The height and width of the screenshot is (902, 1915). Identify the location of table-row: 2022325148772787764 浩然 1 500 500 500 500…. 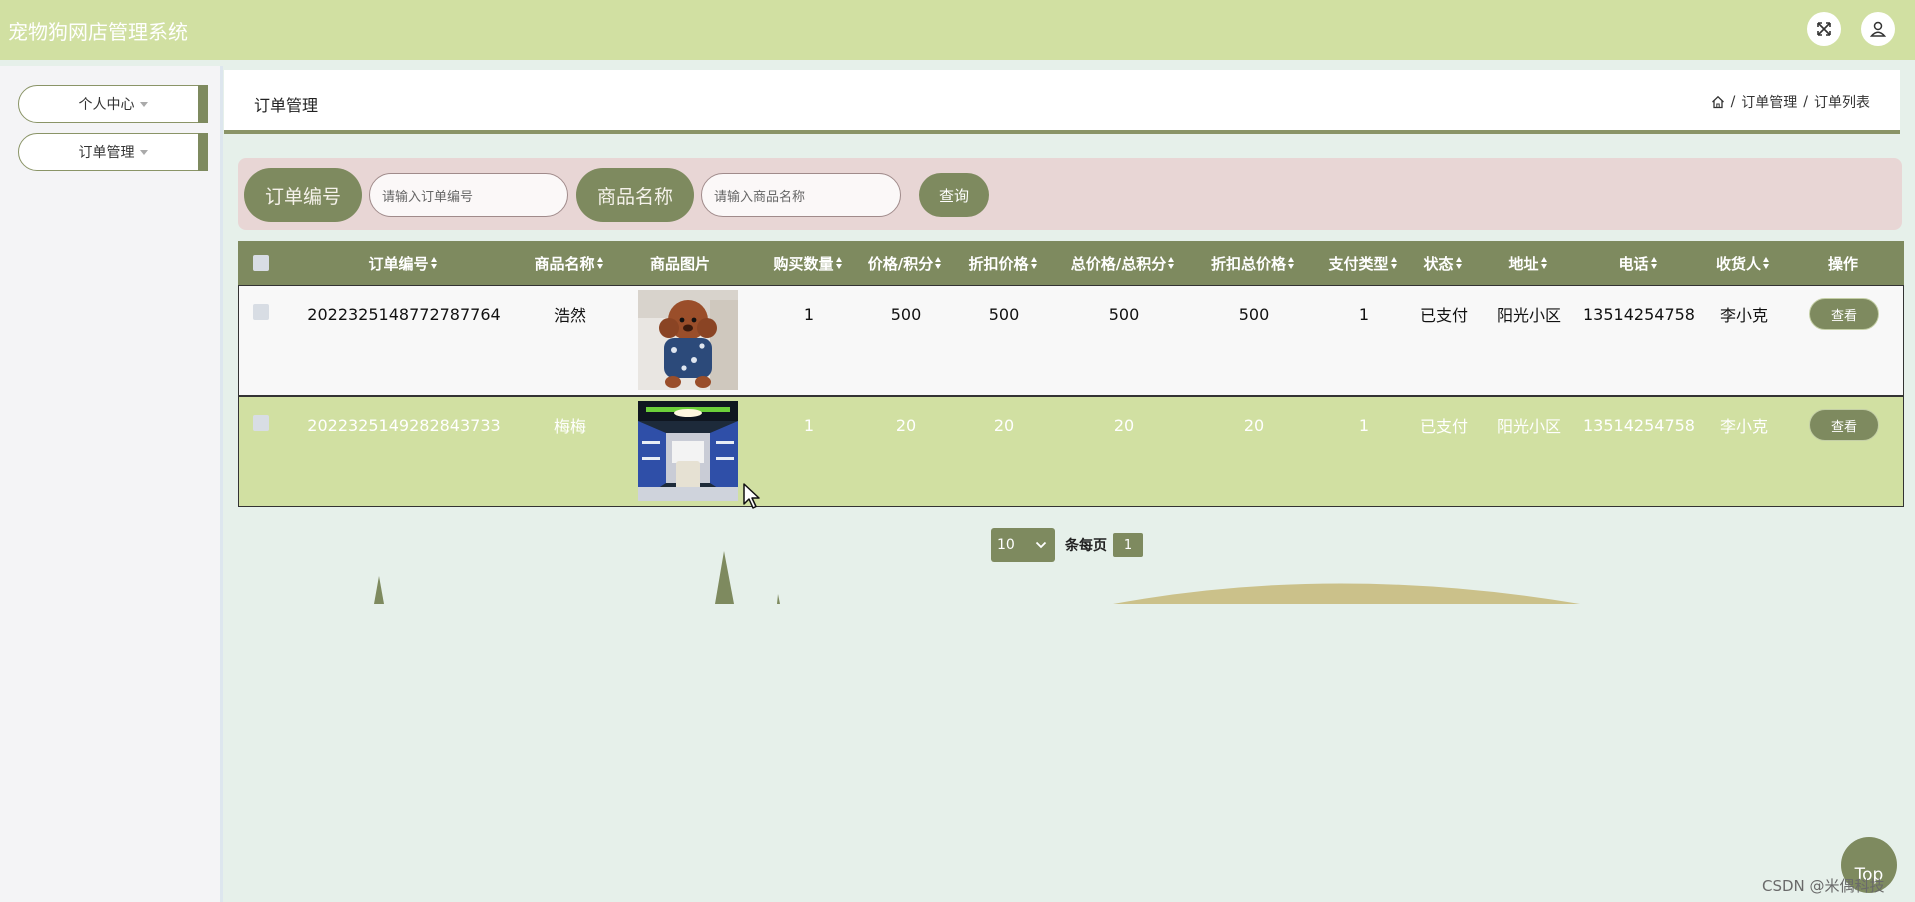
(1071, 340).